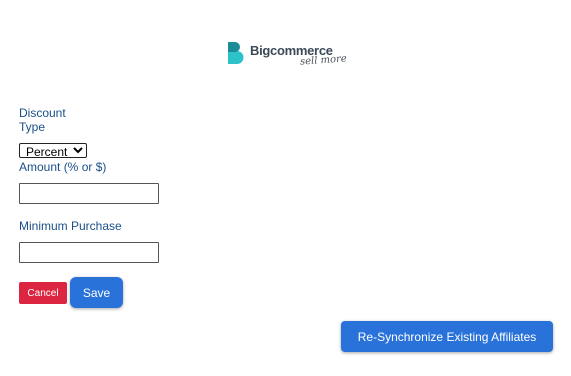  What do you see at coordinates (323, 60) in the screenshot?
I see `logo-tagline: sell more` at bounding box center [323, 60].